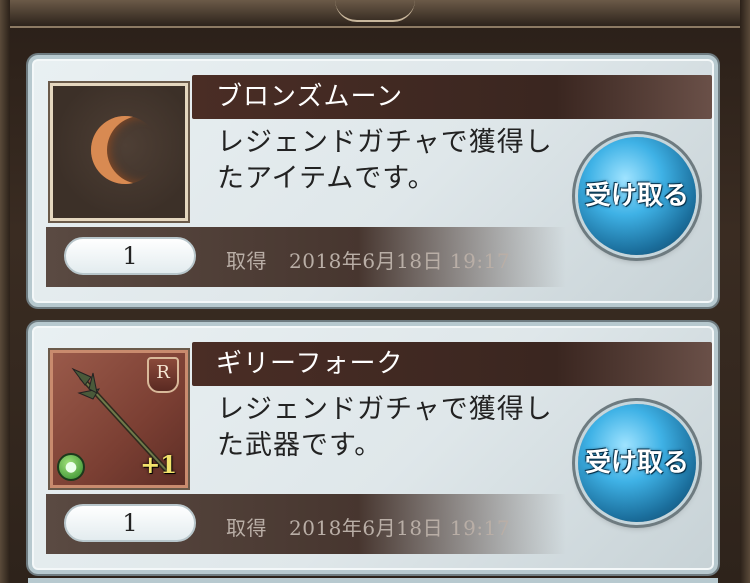 The image size is (750, 583). What do you see at coordinates (392, 428) in the screenshot?
I see `item-description: レジェンドガチャで獲得し た武器です。` at bounding box center [392, 428].